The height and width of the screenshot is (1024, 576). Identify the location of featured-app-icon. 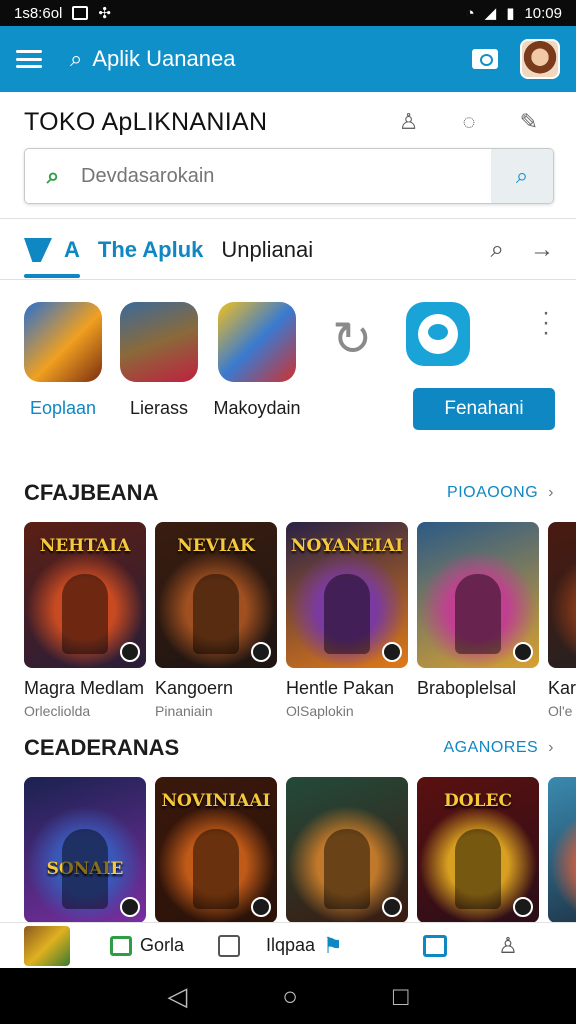
(438, 334).